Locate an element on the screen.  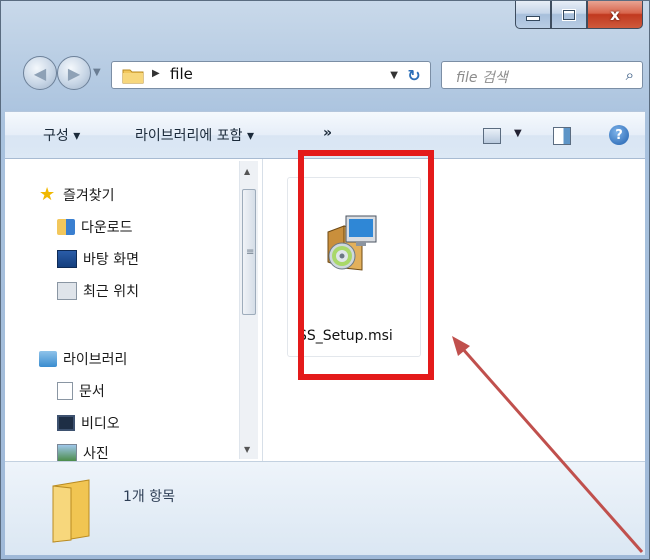
annotation-arrow is located at coordinates (548, 444).